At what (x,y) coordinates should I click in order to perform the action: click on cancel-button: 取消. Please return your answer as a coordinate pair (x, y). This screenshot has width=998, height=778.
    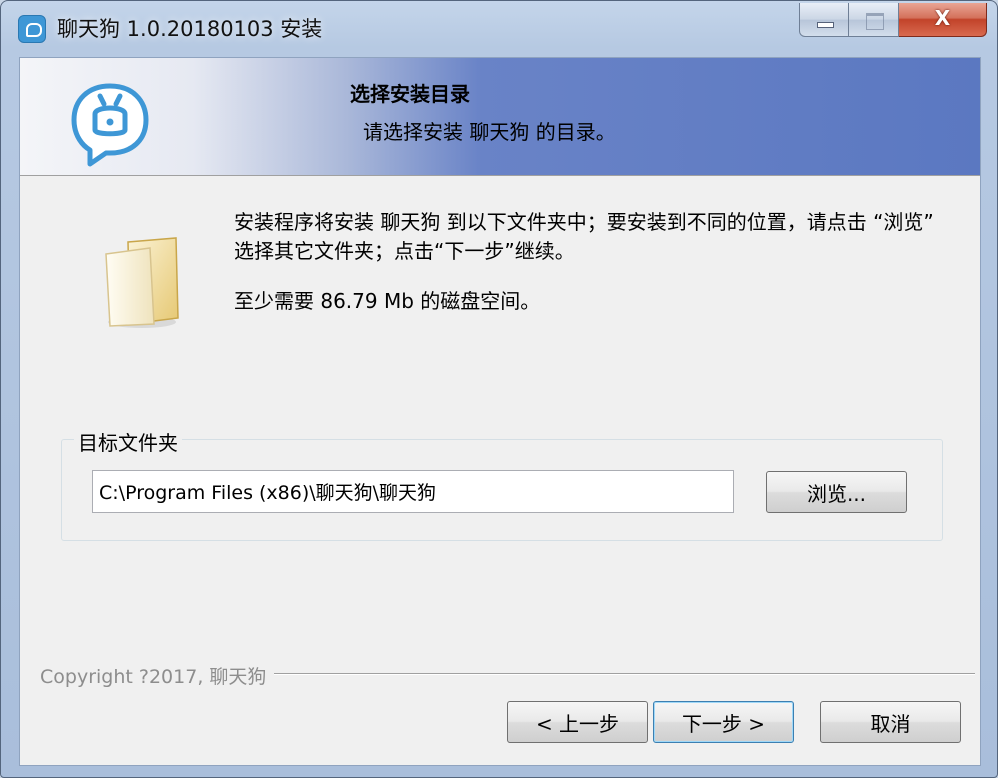
    Looking at the image, I should click on (890, 722).